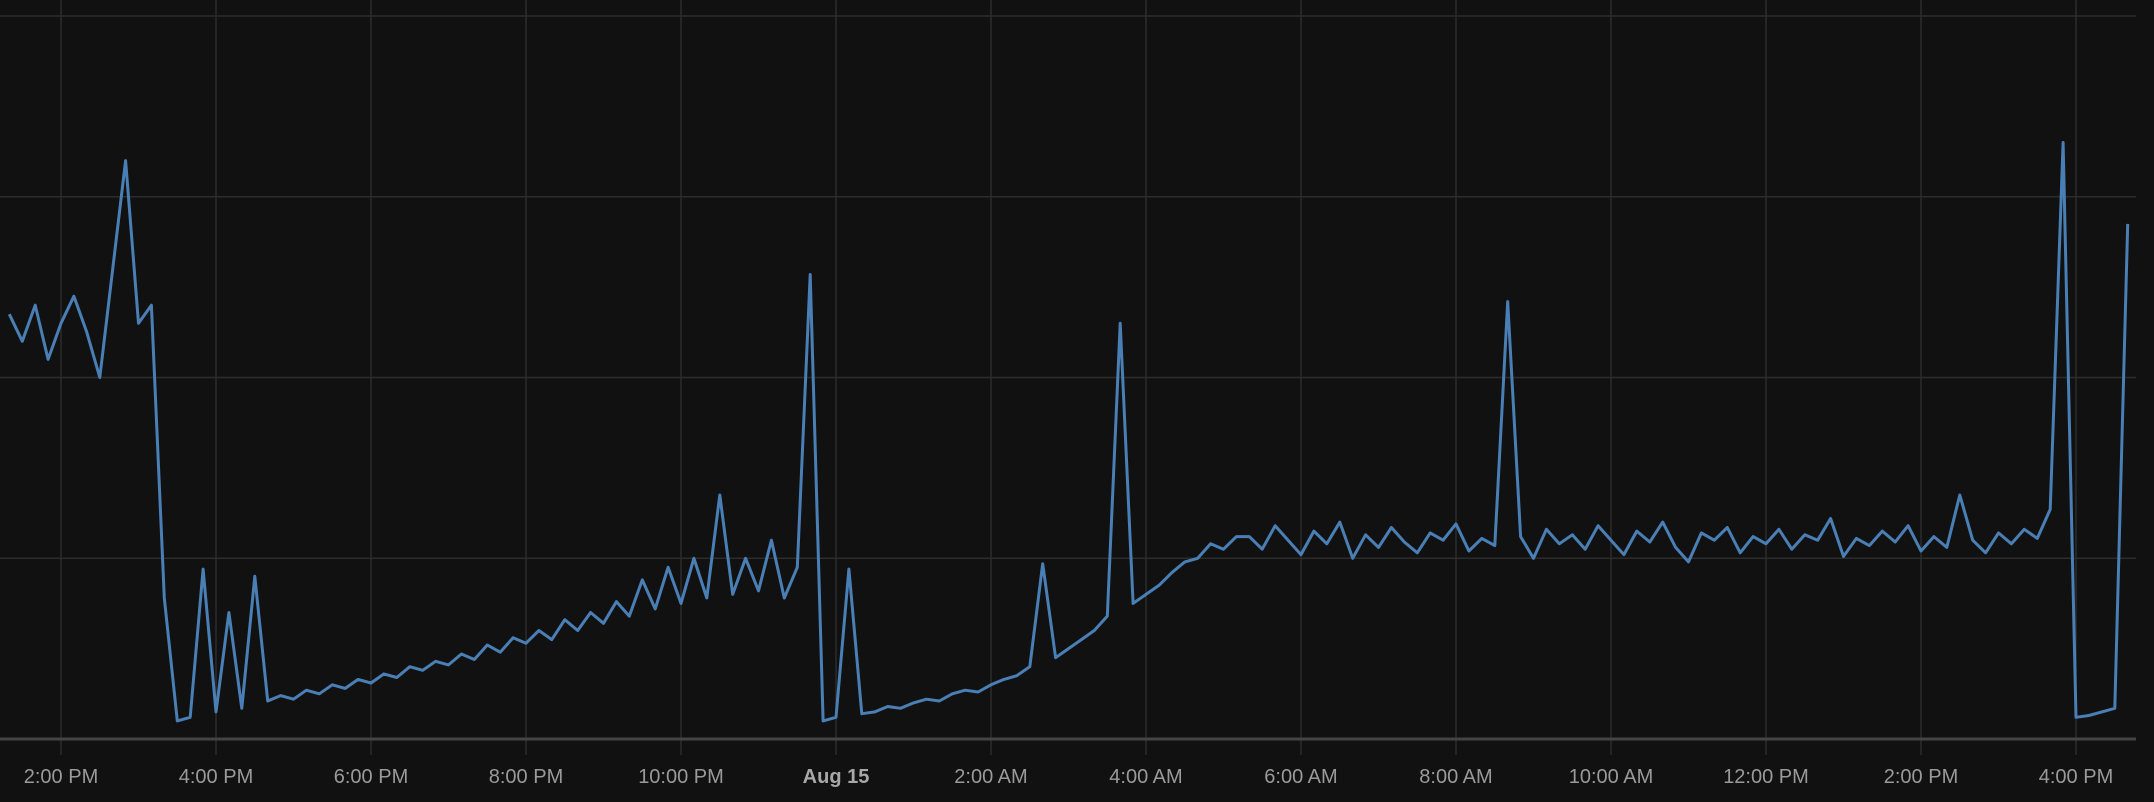 The height and width of the screenshot is (802, 2154). Describe the element at coordinates (1145, 777) in the screenshot. I see `x-tick-label: 4:00 AM` at that location.